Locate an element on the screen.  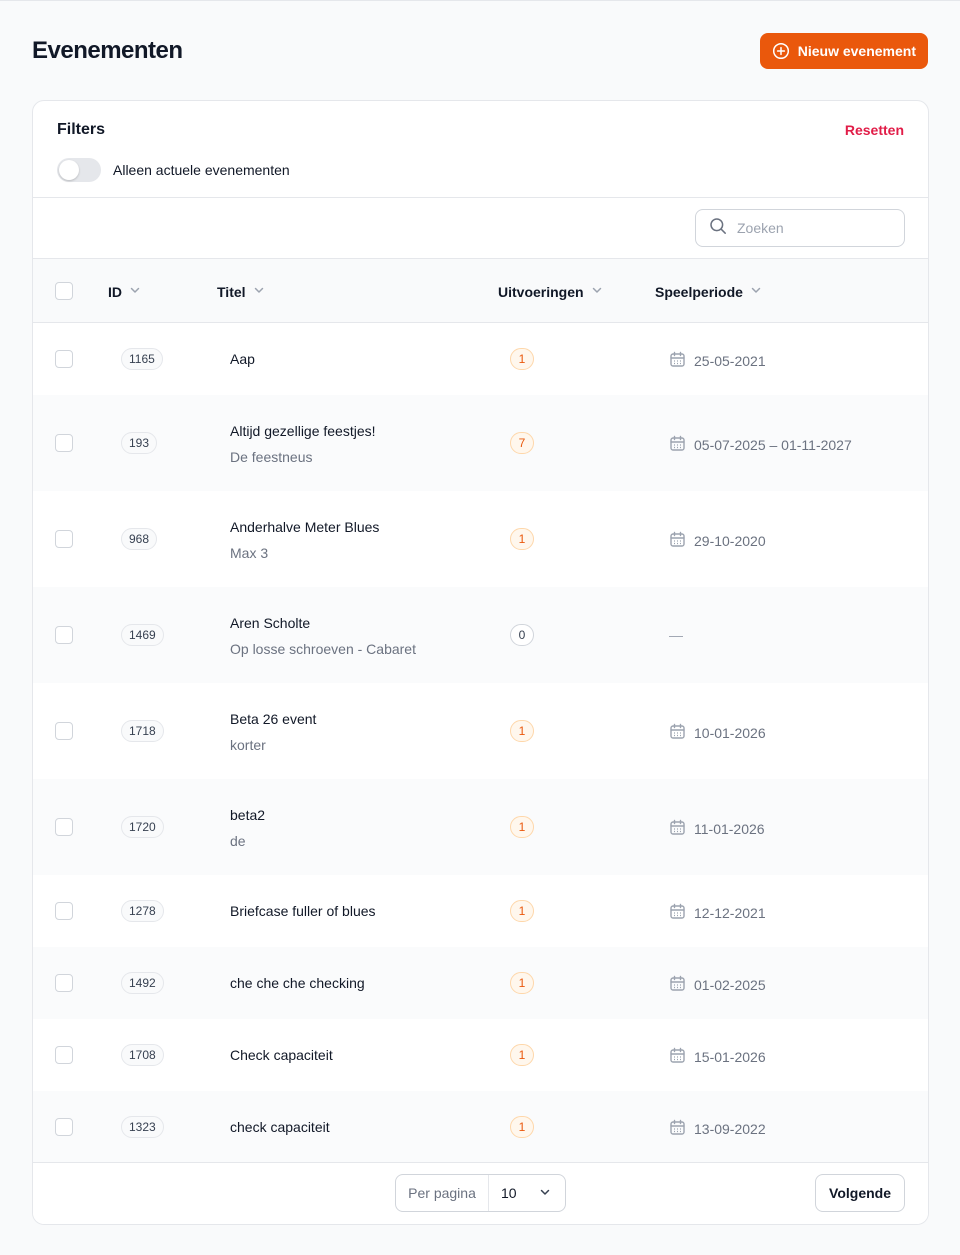
period: 12-12-2021 is located at coordinates (717, 913).